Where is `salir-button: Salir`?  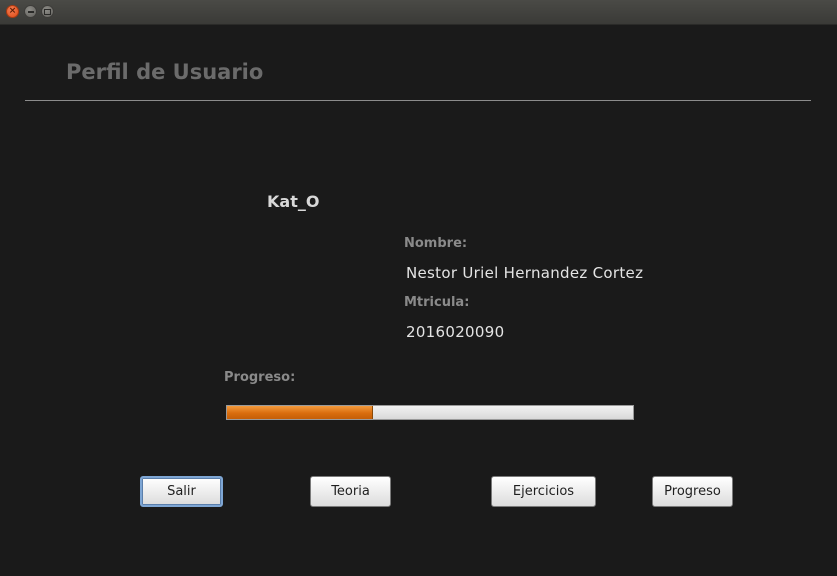
salir-button: Salir is located at coordinates (181, 491).